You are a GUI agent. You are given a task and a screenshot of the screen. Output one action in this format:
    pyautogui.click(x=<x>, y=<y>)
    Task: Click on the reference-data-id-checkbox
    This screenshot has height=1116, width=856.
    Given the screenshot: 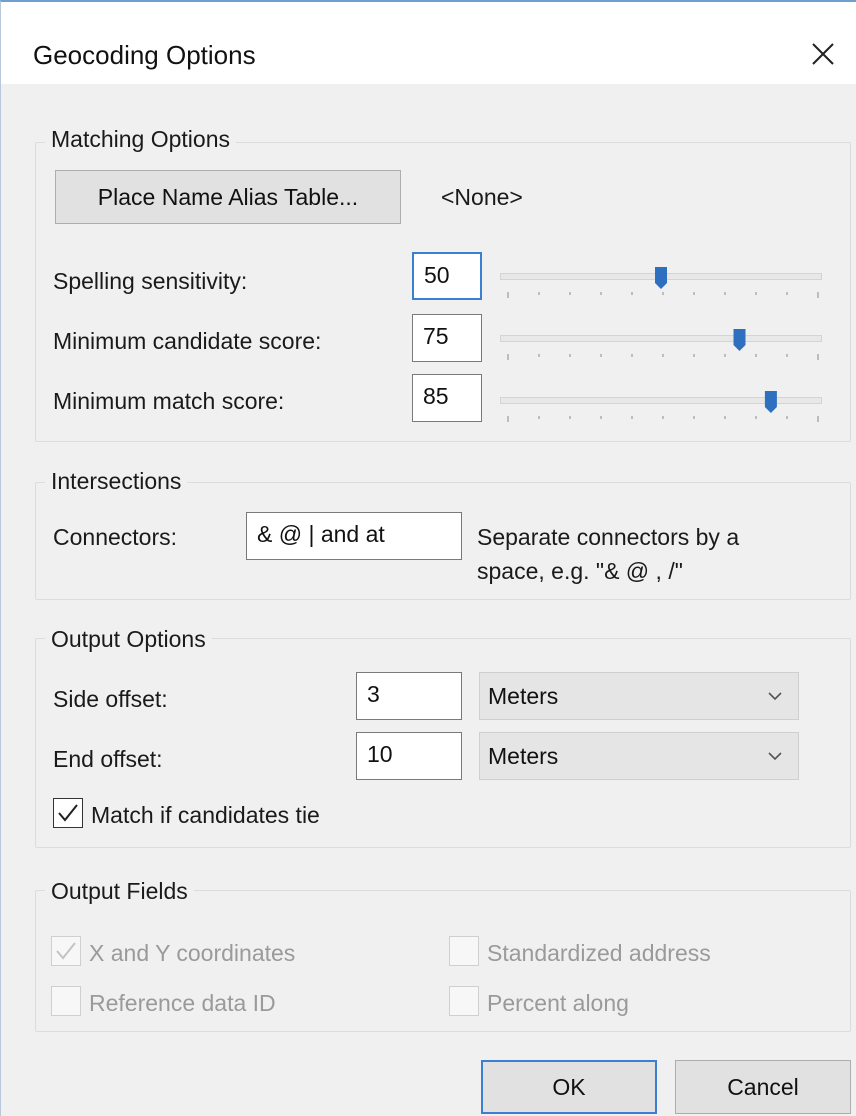 What is the action you would take?
    pyautogui.click(x=66, y=1001)
    